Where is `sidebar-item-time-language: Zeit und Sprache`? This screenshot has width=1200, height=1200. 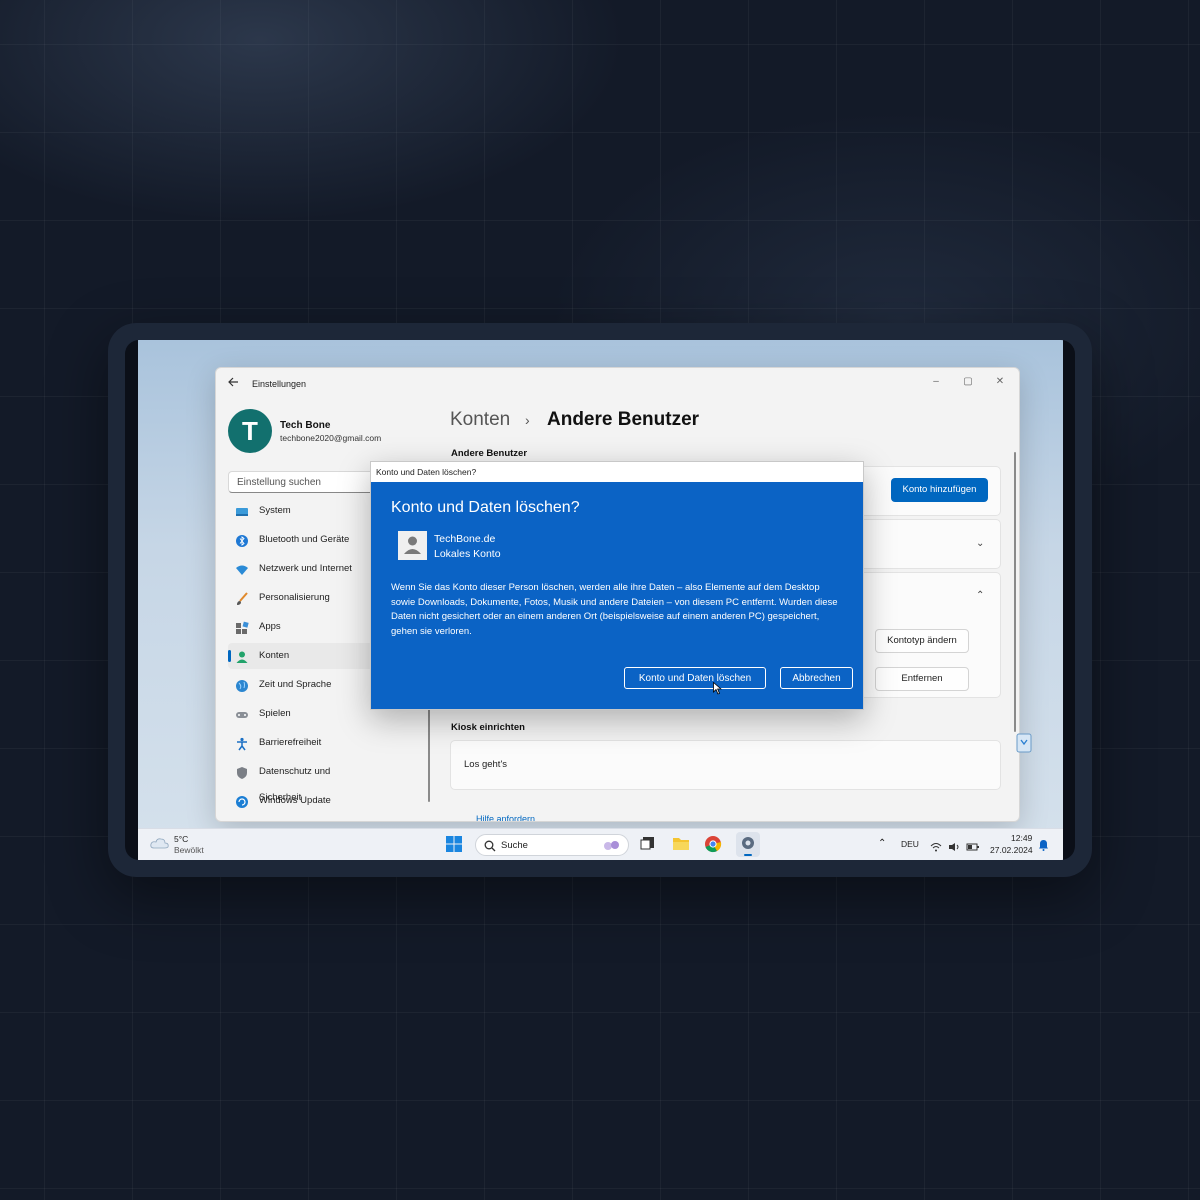
sidebar-item-time-language: Zeit und Sprache is located at coordinates (301, 685).